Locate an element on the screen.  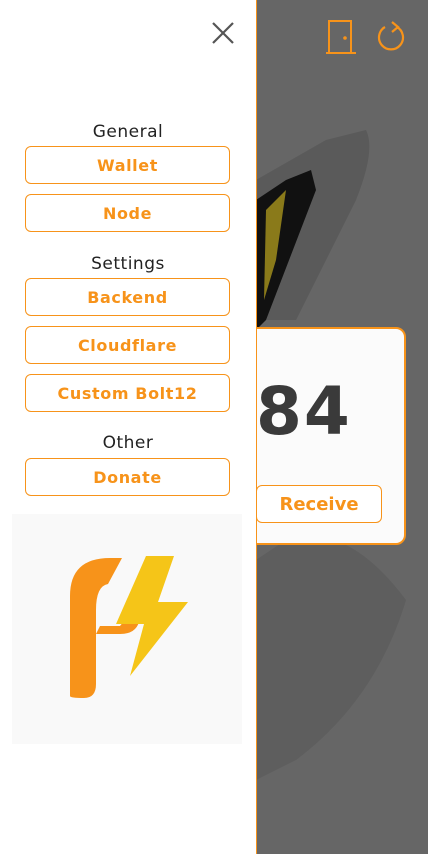
menu-item-node: Node is located at coordinates (127, 213).